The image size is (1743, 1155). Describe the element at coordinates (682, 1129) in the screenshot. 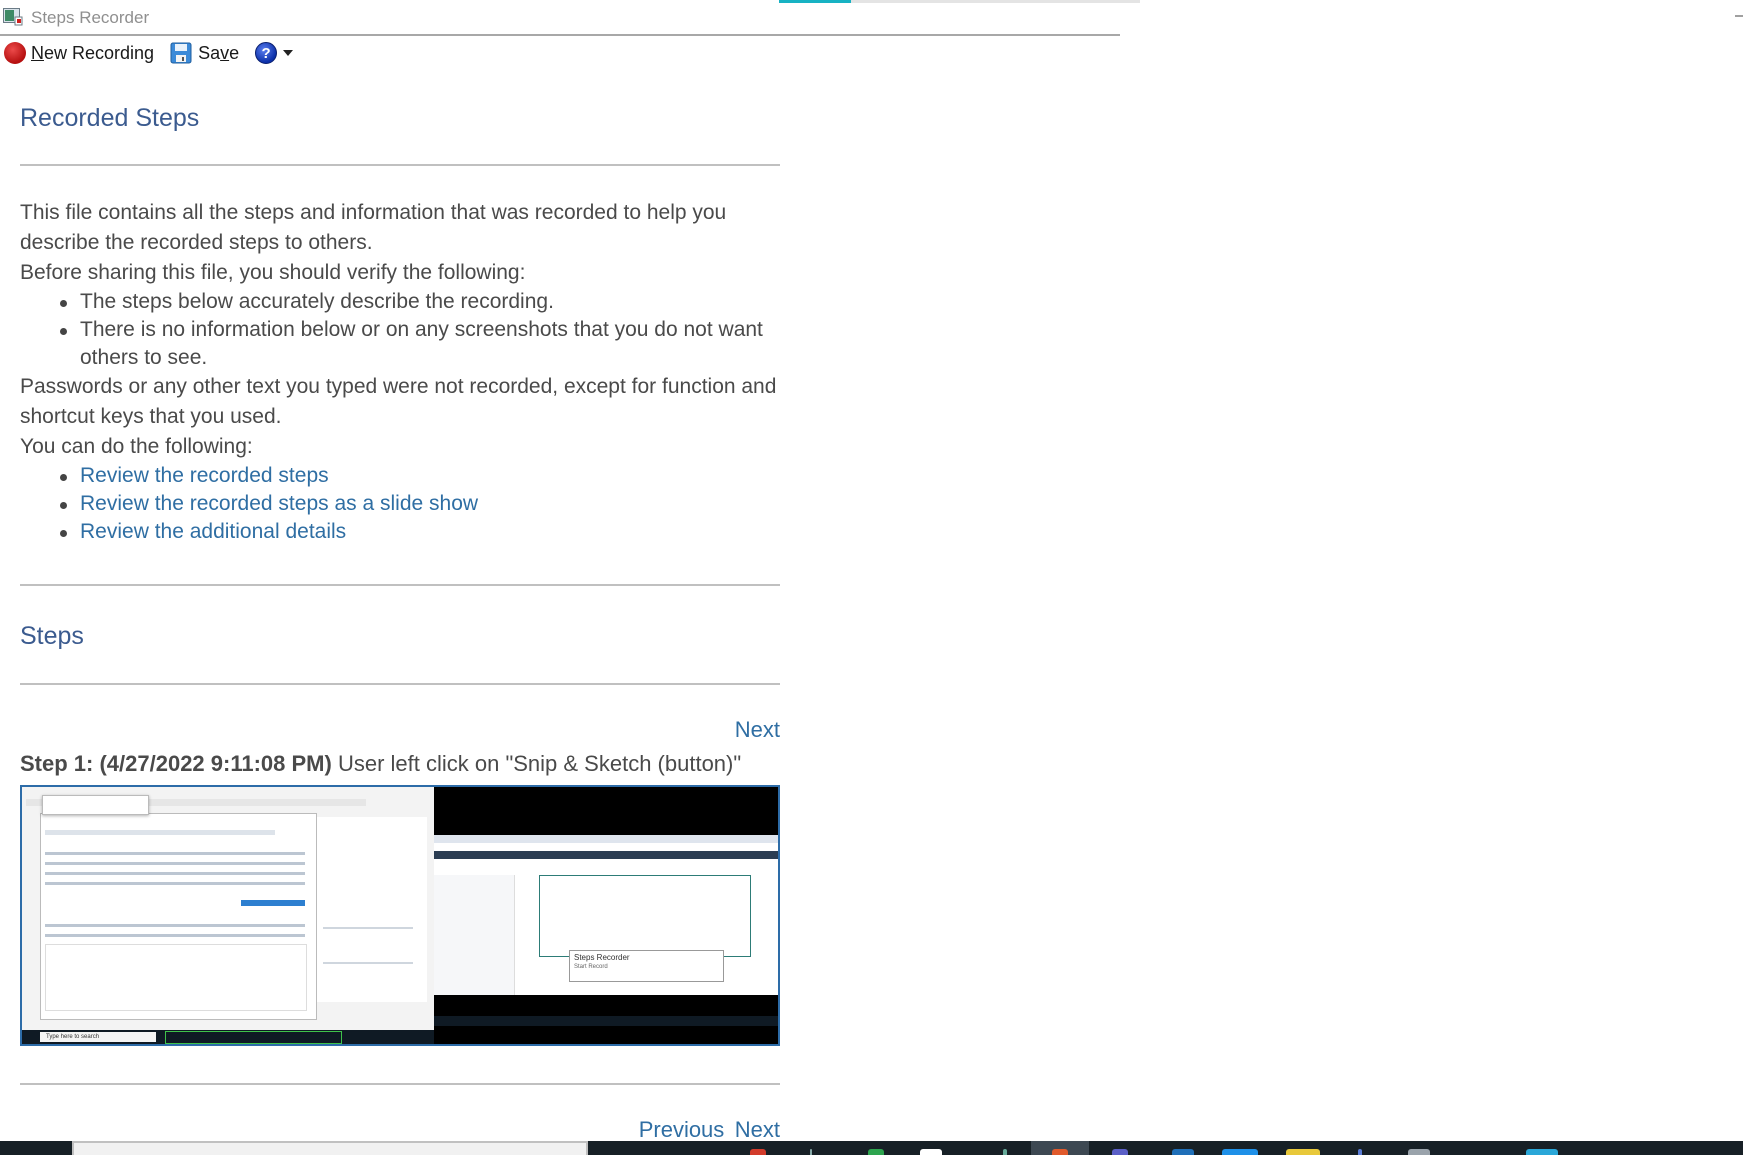

I see `previous-link: Previous` at that location.